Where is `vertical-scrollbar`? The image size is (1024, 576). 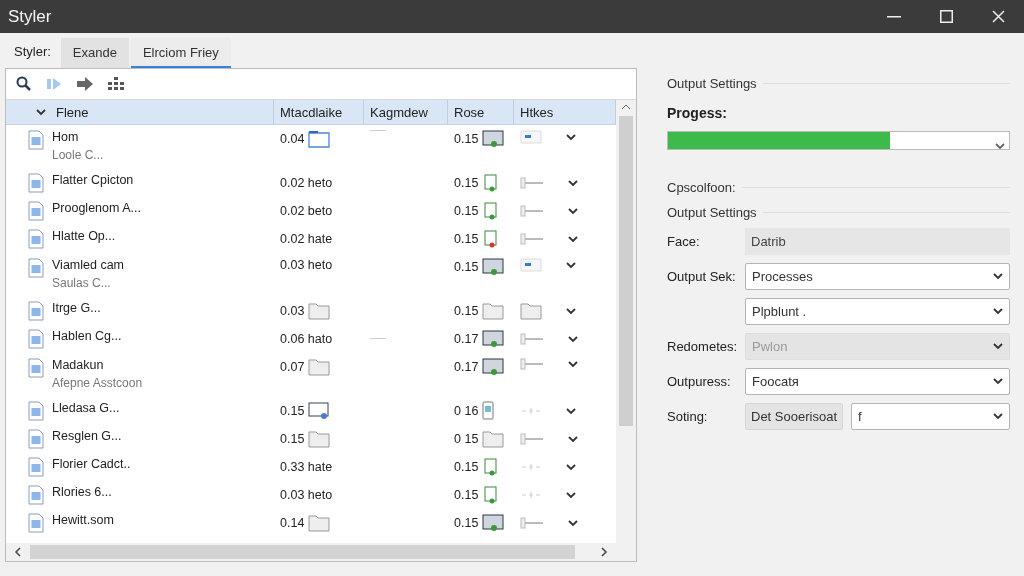 vertical-scrollbar is located at coordinates (626, 330).